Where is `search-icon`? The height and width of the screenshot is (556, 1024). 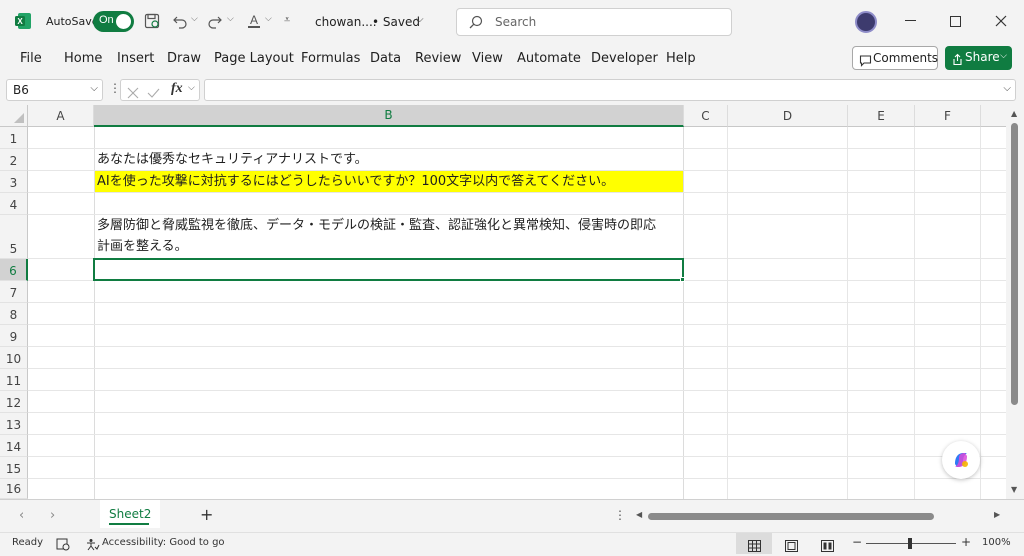 search-icon is located at coordinates (476, 23).